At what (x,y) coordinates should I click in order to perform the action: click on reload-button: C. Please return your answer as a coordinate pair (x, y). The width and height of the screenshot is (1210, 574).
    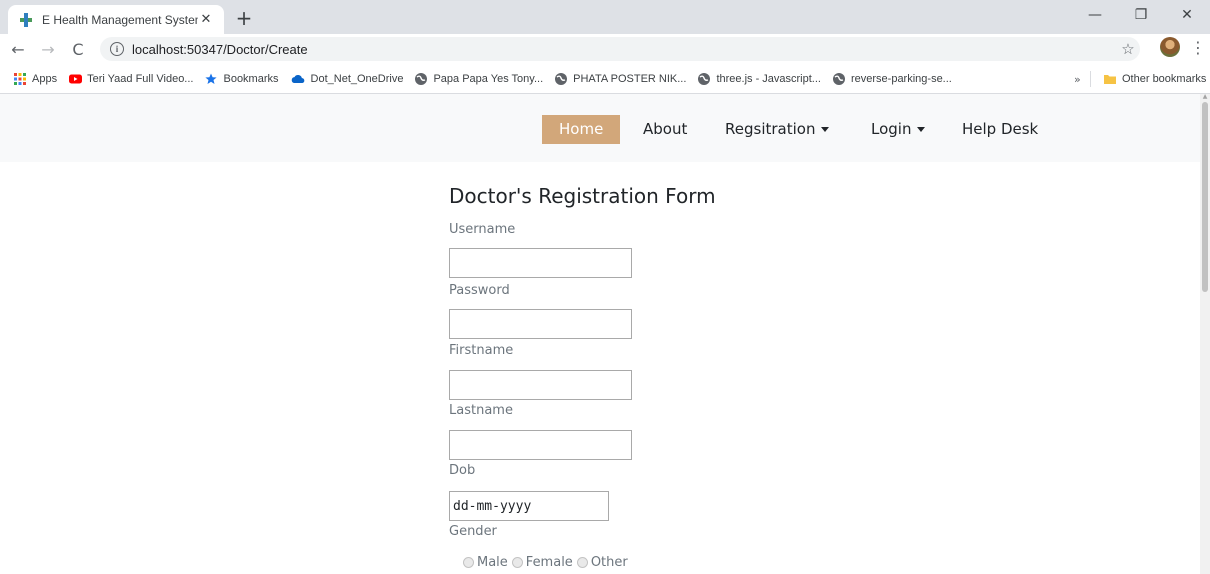
    Looking at the image, I should click on (78, 49).